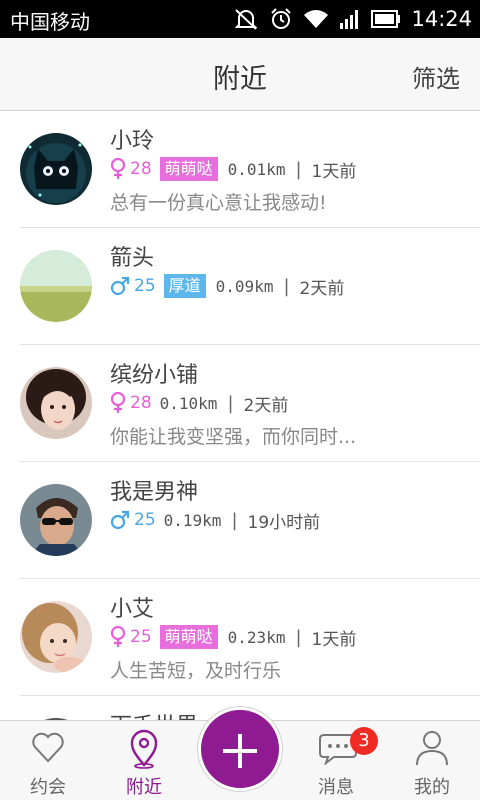 The image size is (480, 800). What do you see at coordinates (432, 787) in the screenshot?
I see `tab-label: 我的` at bounding box center [432, 787].